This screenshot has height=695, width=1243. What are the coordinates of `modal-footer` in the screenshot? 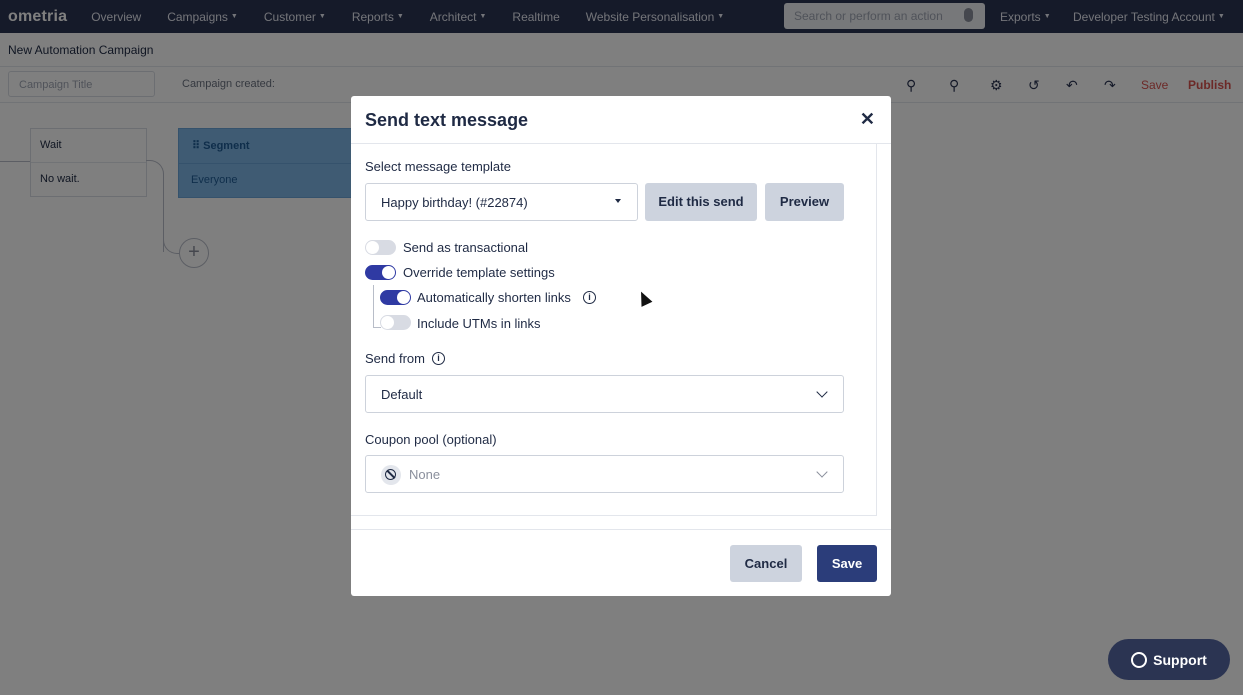 It's located at (621, 562).